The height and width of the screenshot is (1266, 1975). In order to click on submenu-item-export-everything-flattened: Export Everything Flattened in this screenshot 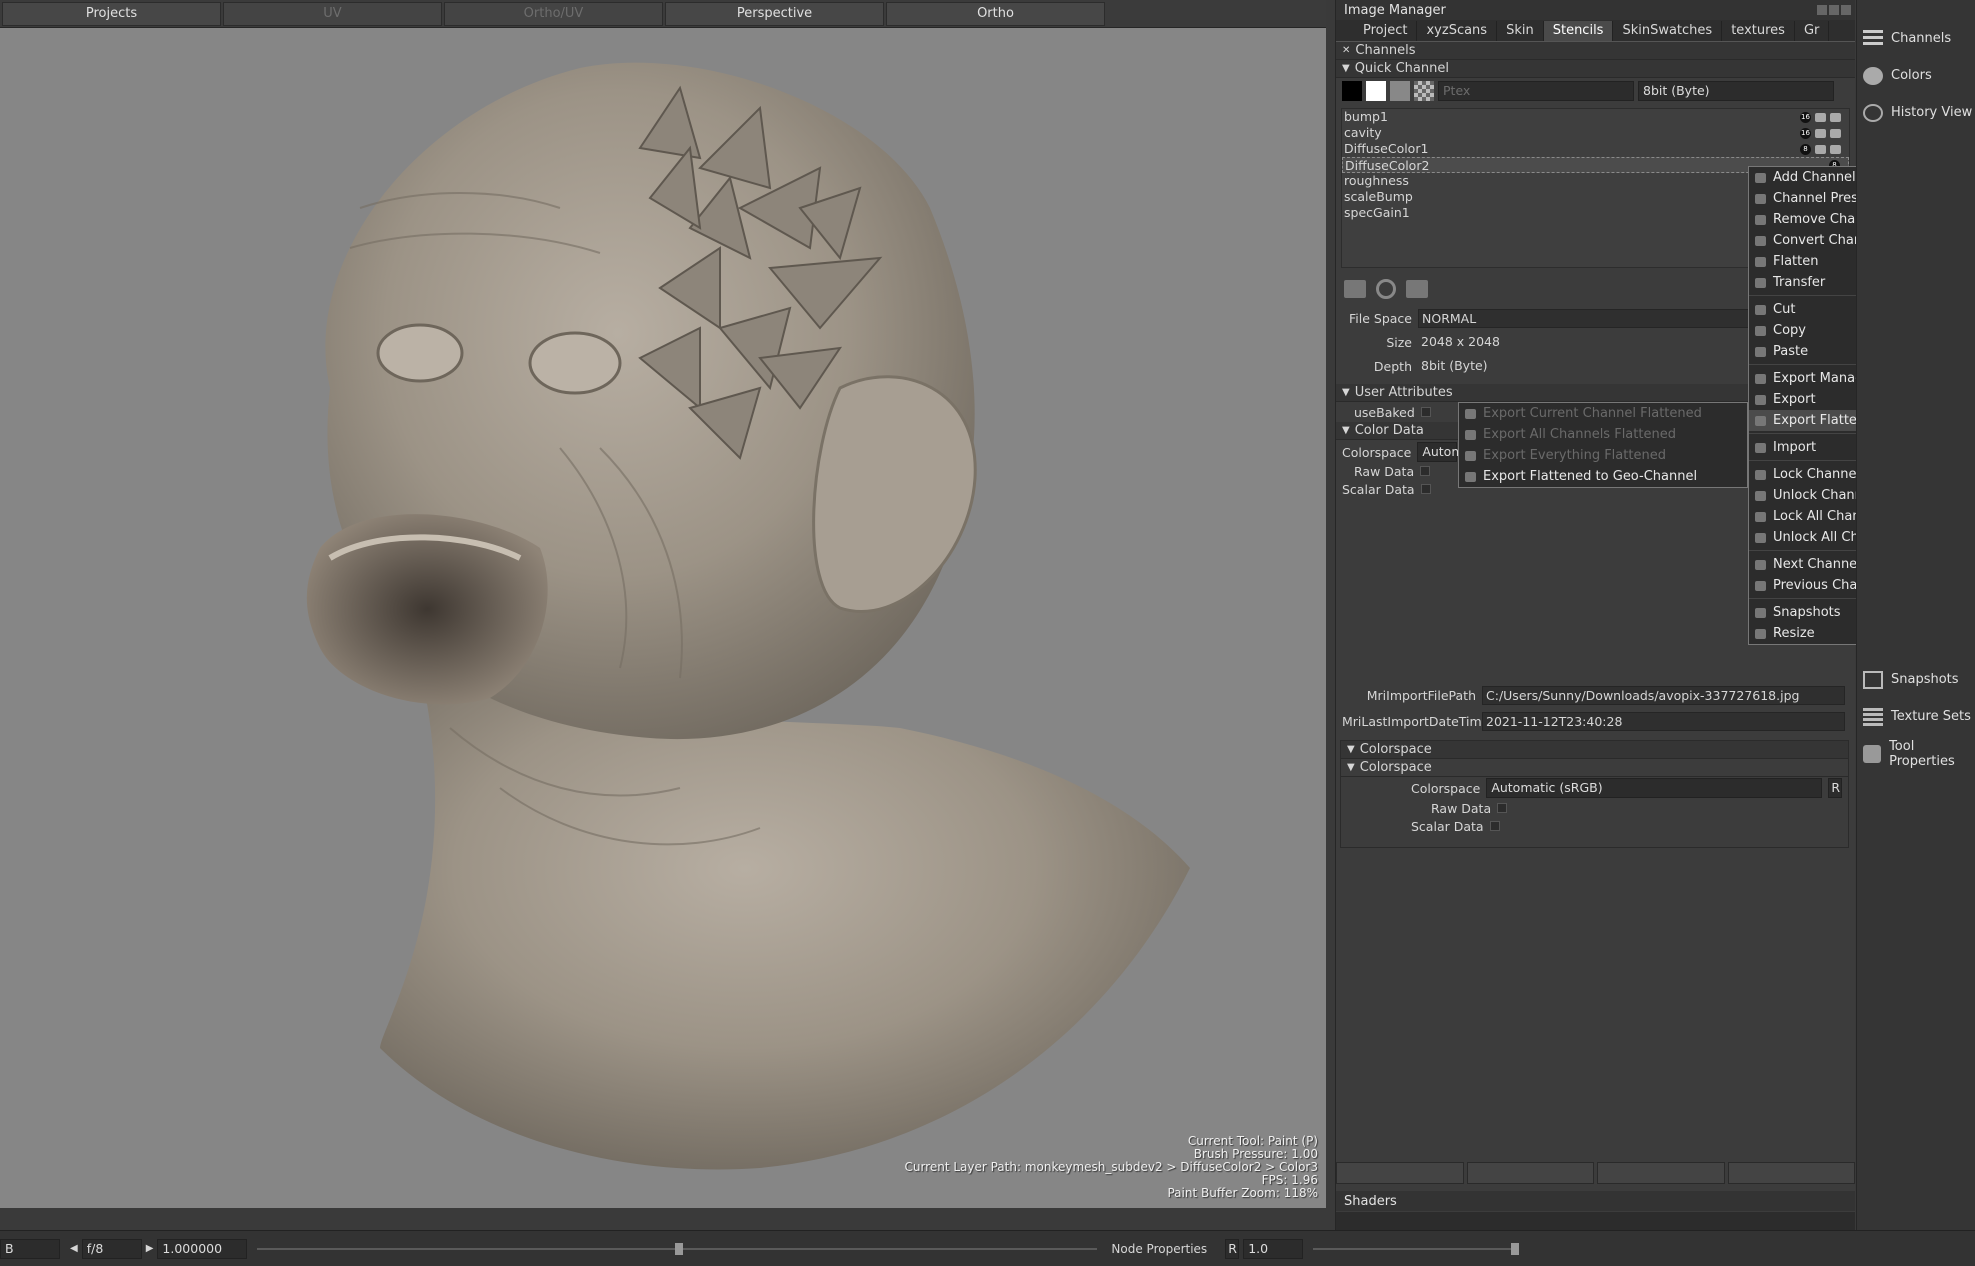, I will do `click(1603, 455)`.